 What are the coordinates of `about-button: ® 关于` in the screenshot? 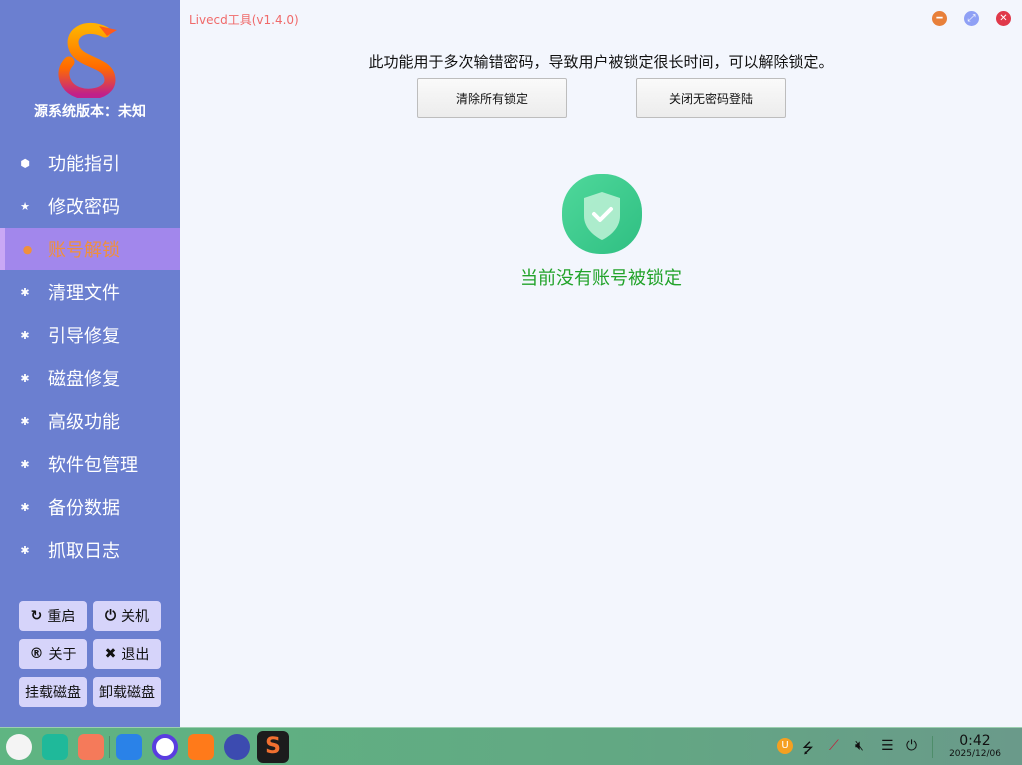 It's located at (53, 654).